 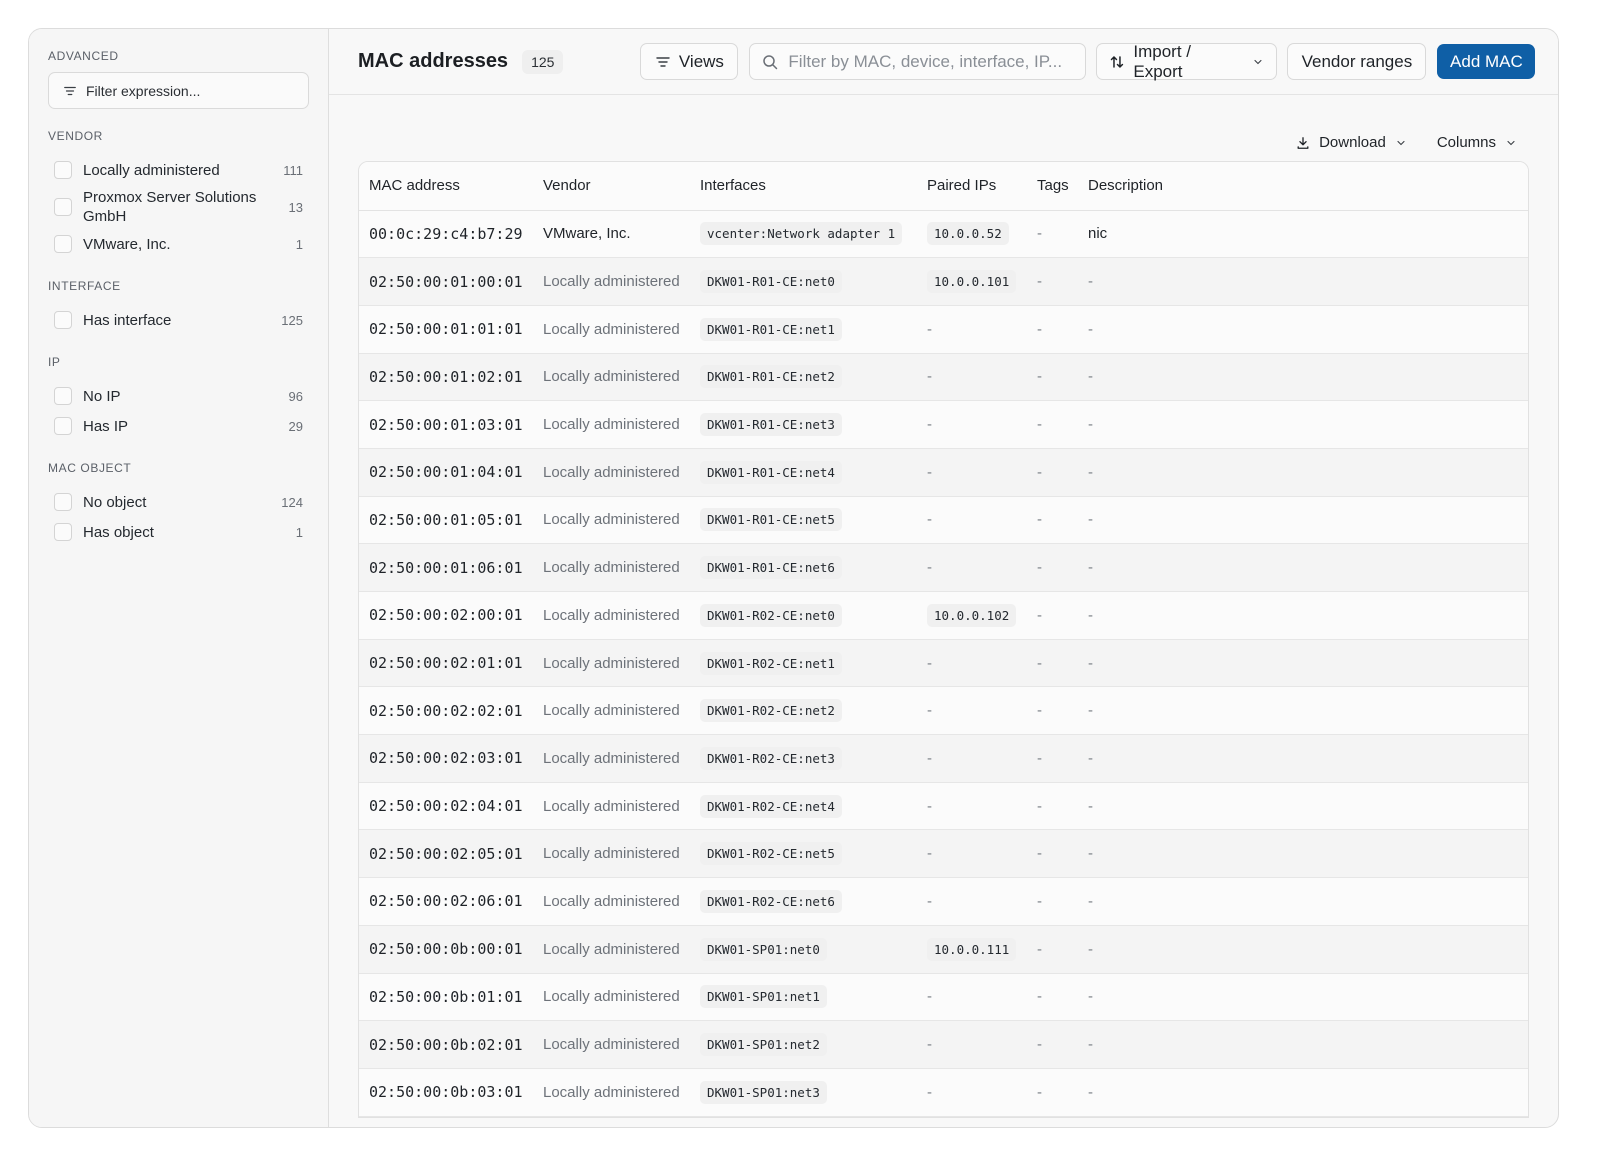 What do you see at coordinates (972, 615) in the screenshot?
I see `ip-chip: 10.0.0.102` at bounding box center [972, 615].